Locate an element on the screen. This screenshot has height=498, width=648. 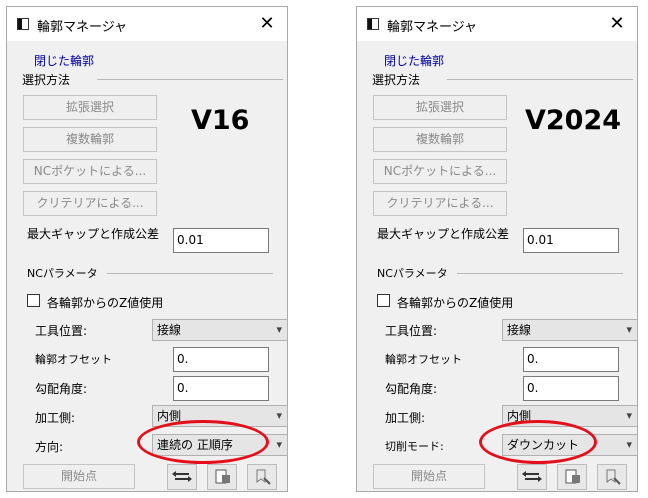
cutting-mode-label: 切削モード: is located at coordinates (414, 446).